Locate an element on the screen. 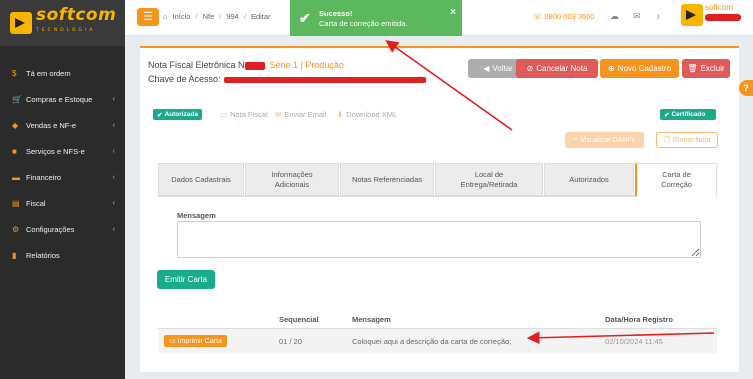  brand-logo: softcom TECNOLOGIA is located at coordinates (62, 23).